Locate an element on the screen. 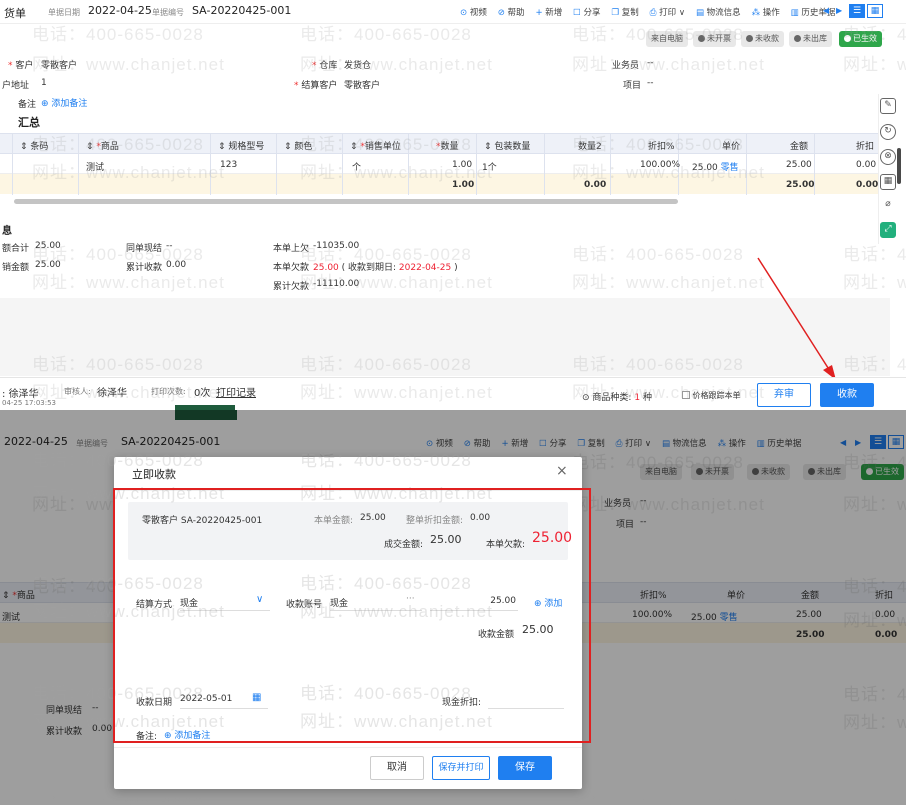 This screenshot has width=906, height=805. checkbox-icon is located at coordinates (686, 395).